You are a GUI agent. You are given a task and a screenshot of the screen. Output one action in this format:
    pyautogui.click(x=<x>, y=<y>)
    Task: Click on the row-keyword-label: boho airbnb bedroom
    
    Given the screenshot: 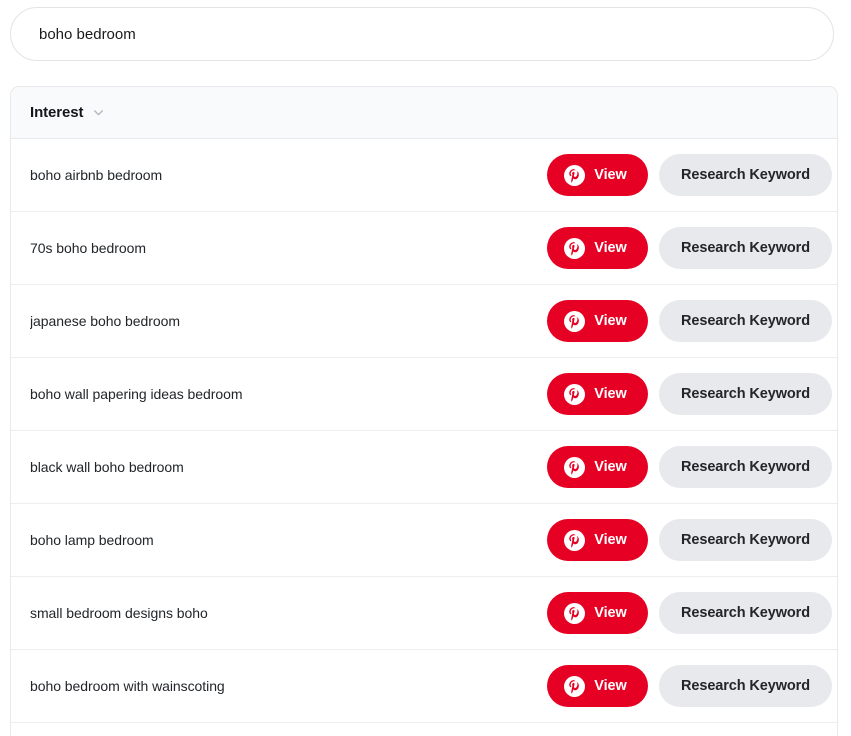 What is the action you would take?
    pyautogui.click(x=96, y=175)
    